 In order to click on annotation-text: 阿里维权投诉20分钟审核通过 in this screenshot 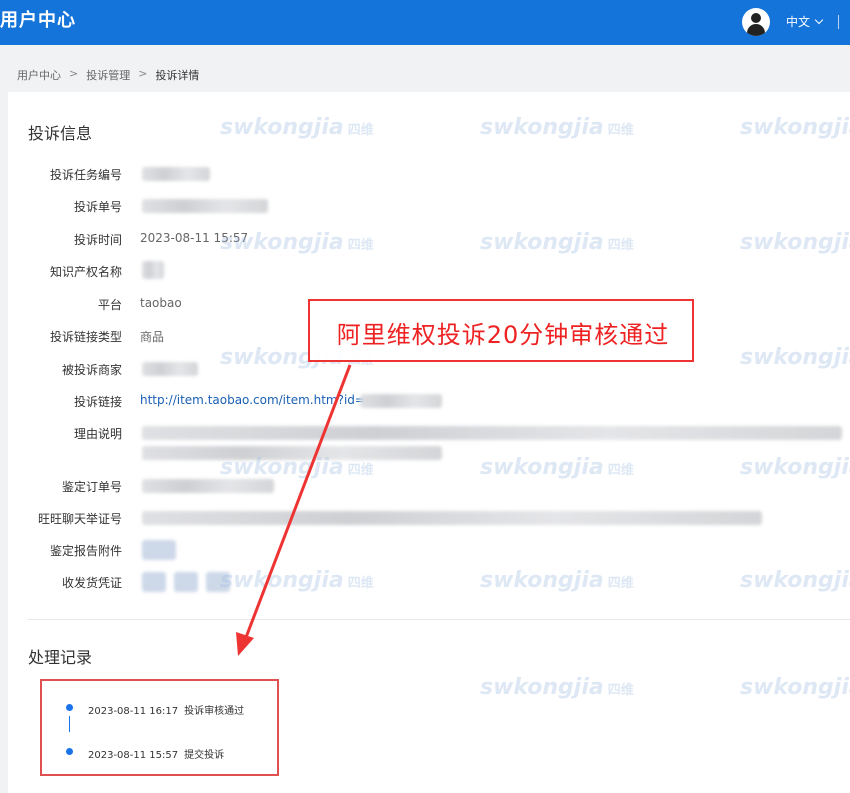, I will do `click(503, 335)`.